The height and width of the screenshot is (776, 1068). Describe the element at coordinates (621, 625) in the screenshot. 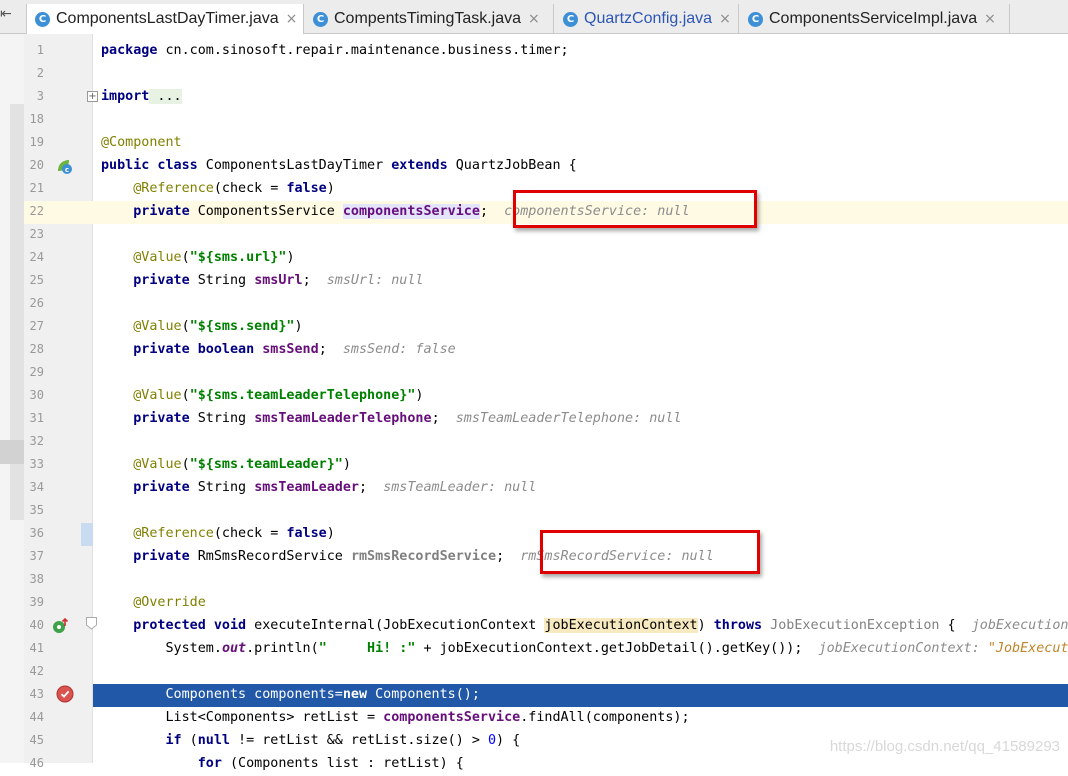

I see `parameter-name: jobExecutionContext` at that location.